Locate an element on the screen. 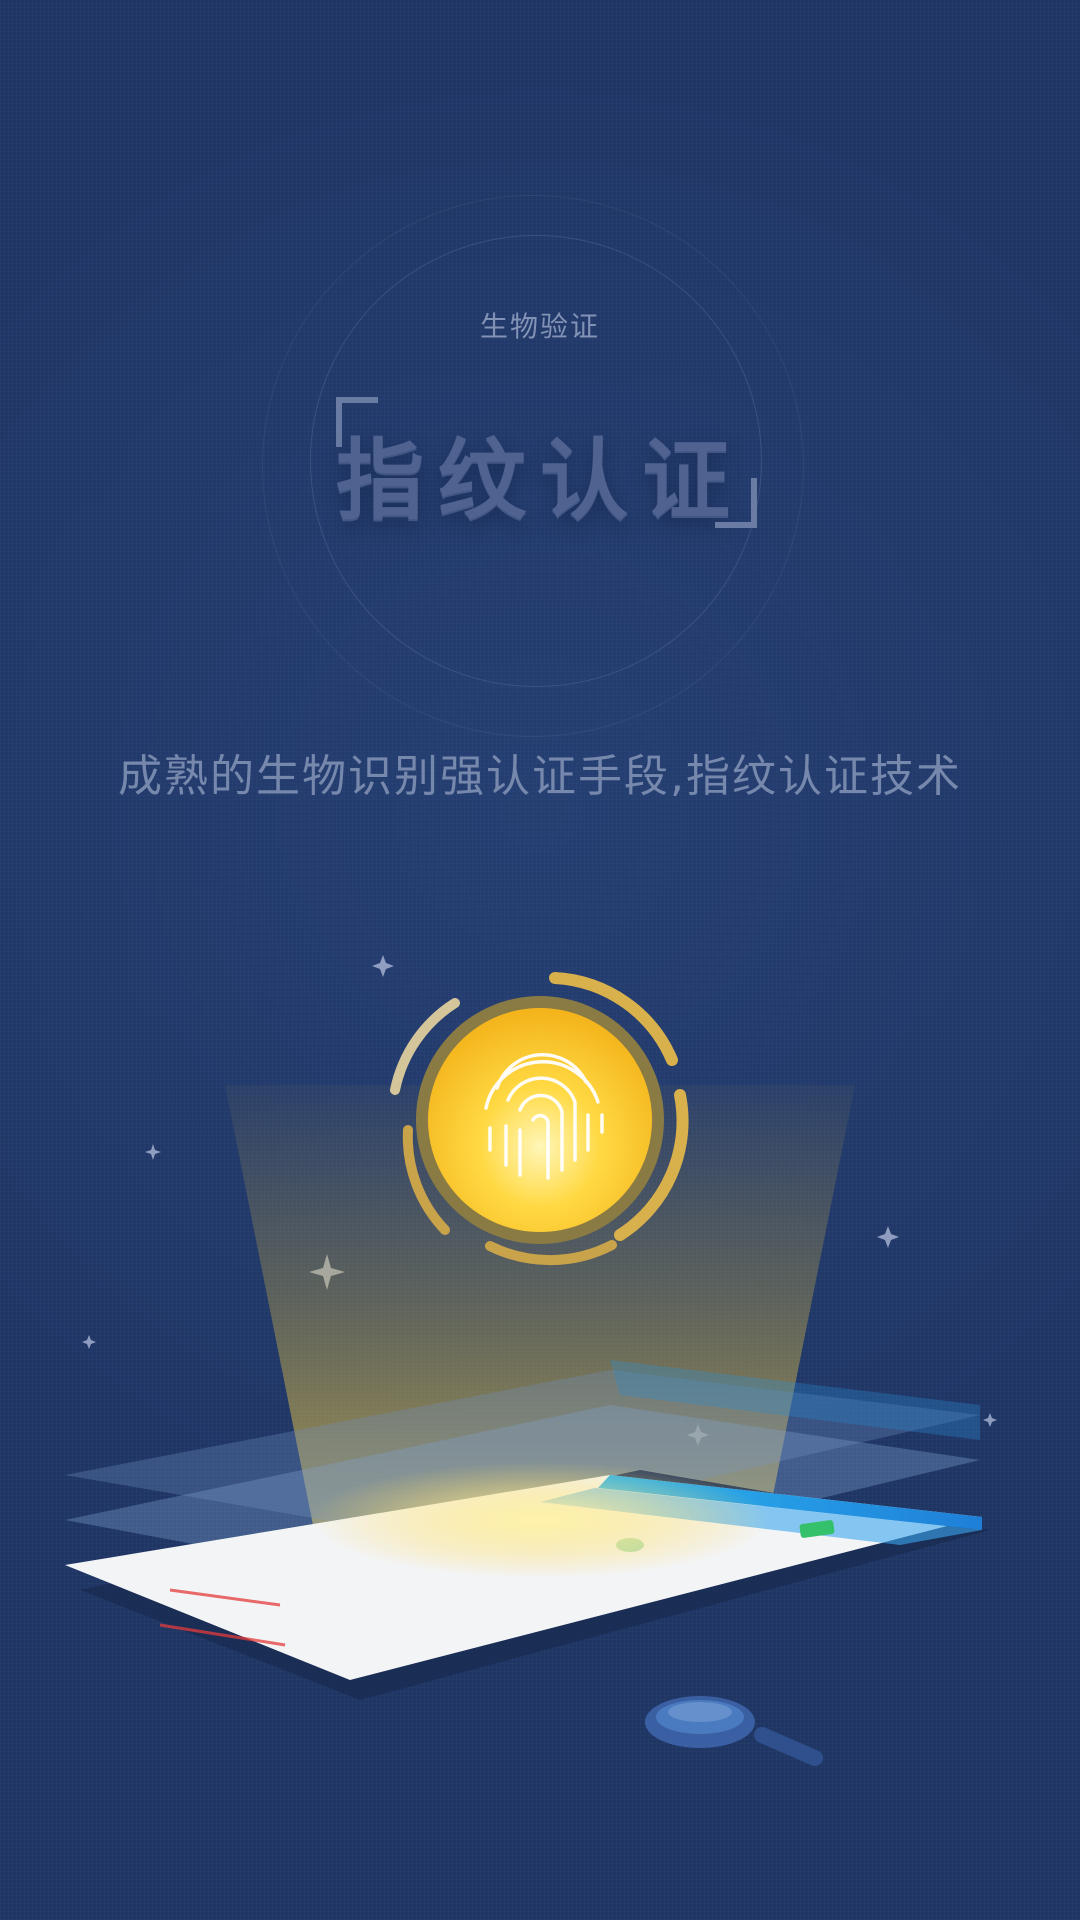 The height and width of the screenshot is (1920, 1080). fingerprint-icon is located at coordinates (539, 1119).